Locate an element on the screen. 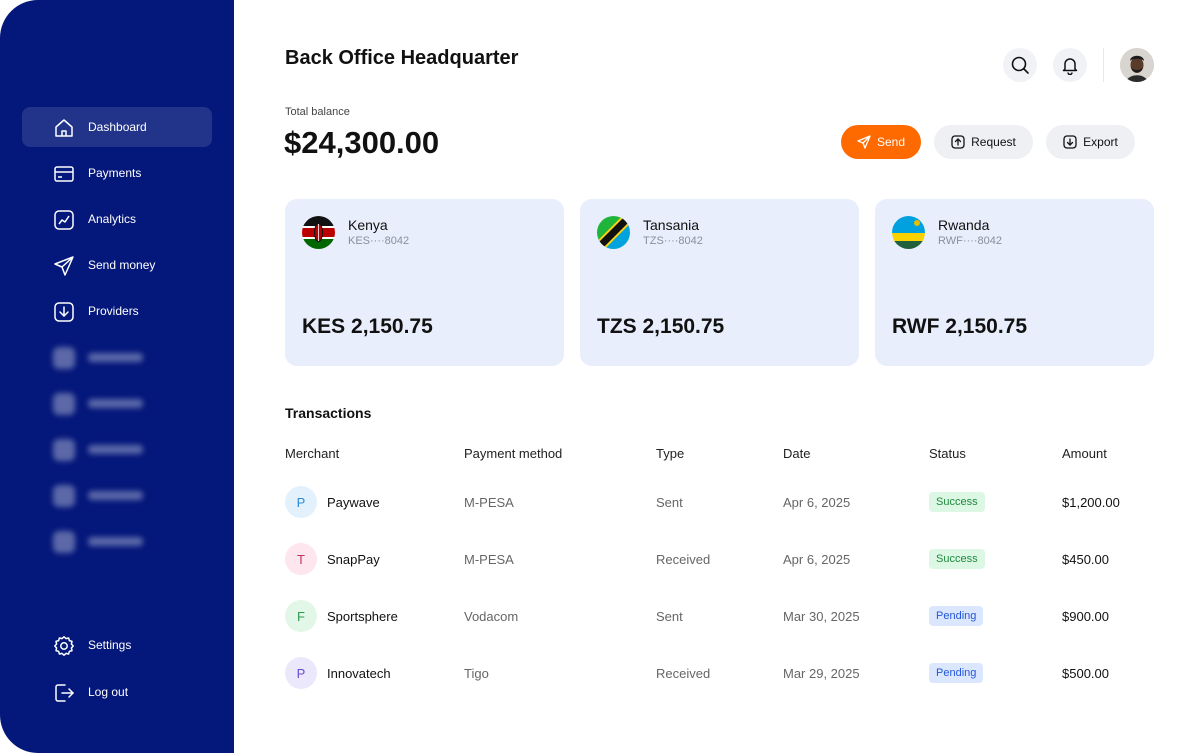 The image size is (1204, 753). merchant-avatar: F is located at coordinates (301, 616).